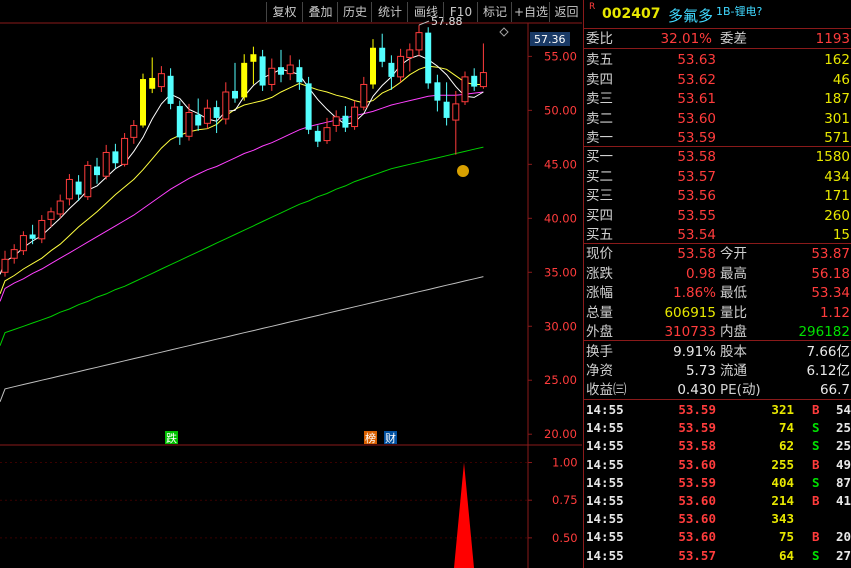 The image size is (851, 568). I want to click on tick-volume: 214, so click(782, 500).